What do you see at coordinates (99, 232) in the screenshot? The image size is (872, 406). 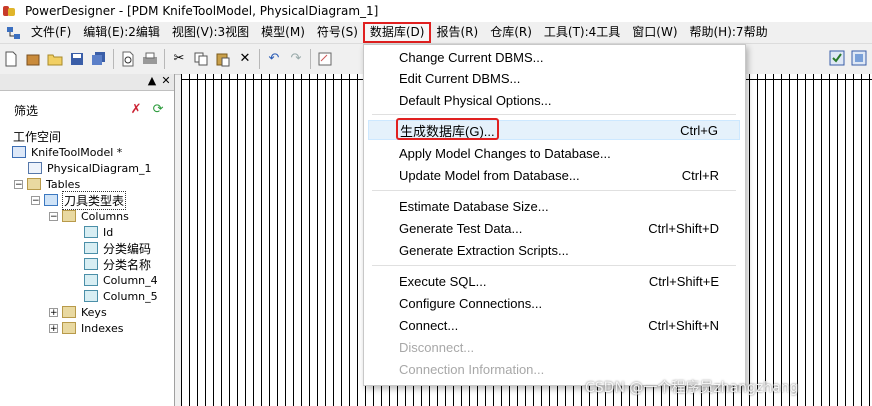 I see `tree-item-column: Id` at bounding box center [99, 232].